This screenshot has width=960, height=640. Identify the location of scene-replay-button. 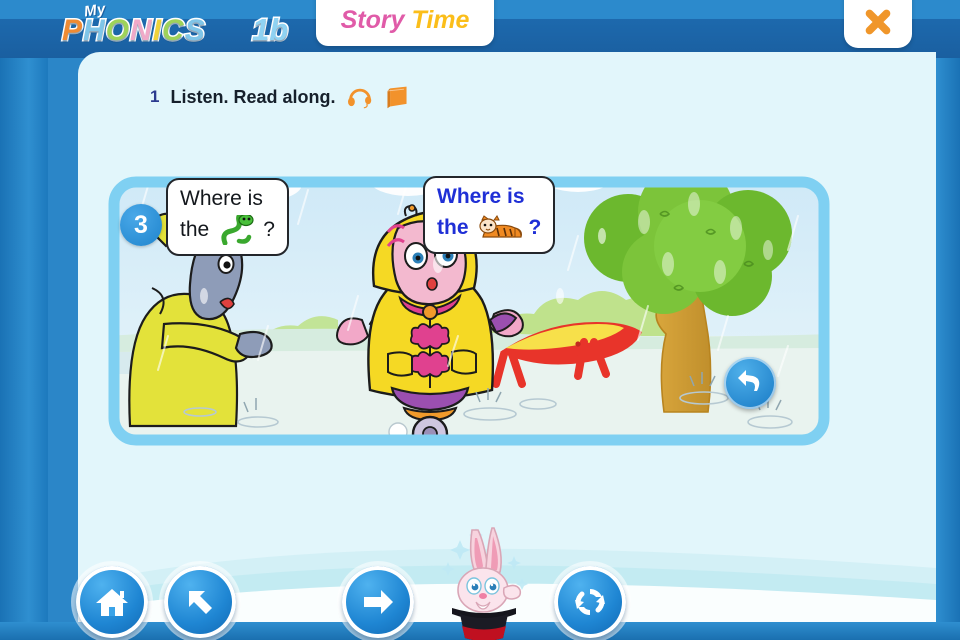
(750, 383).